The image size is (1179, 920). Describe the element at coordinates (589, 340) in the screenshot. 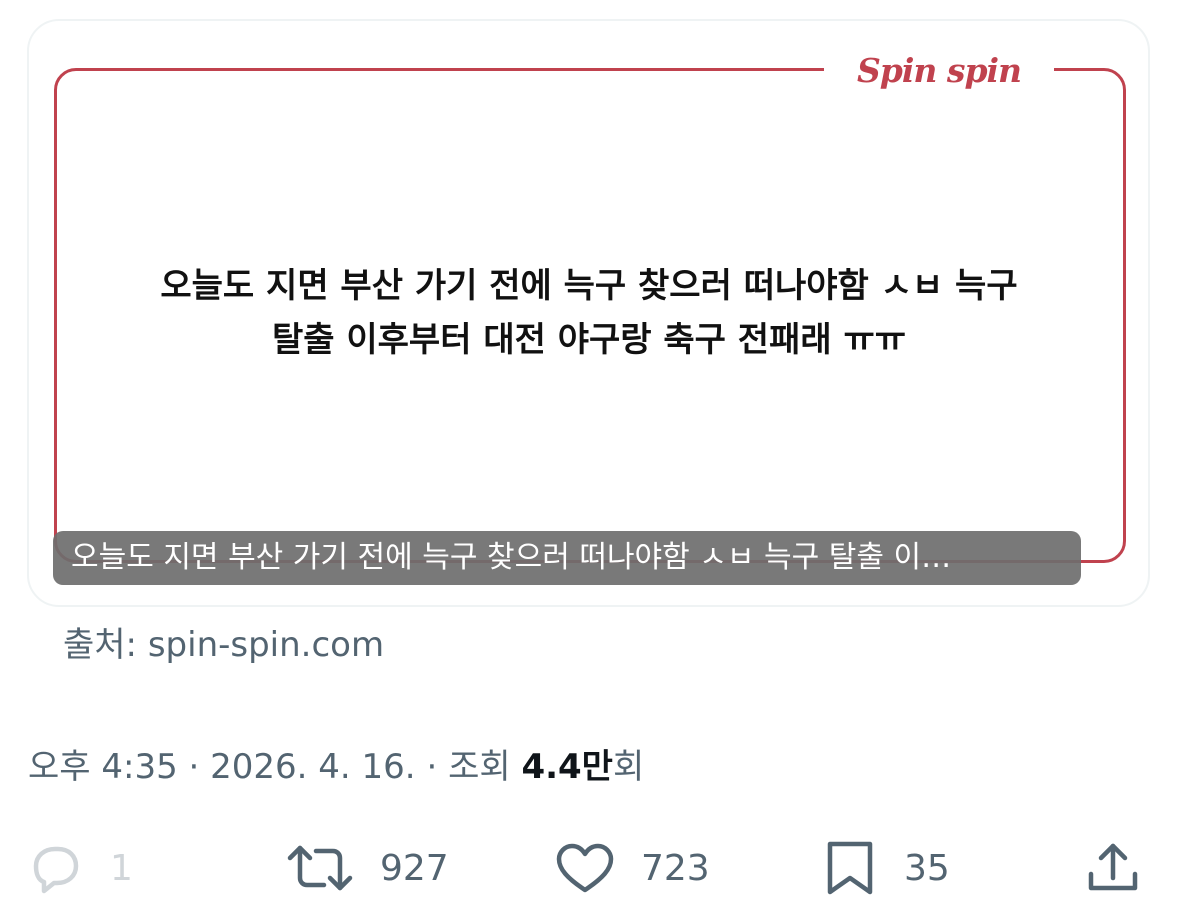

I see `card-text-line: 탈출 이후부터 대전 야구랑 축구 전패래 ㅠㅠ` at that location.